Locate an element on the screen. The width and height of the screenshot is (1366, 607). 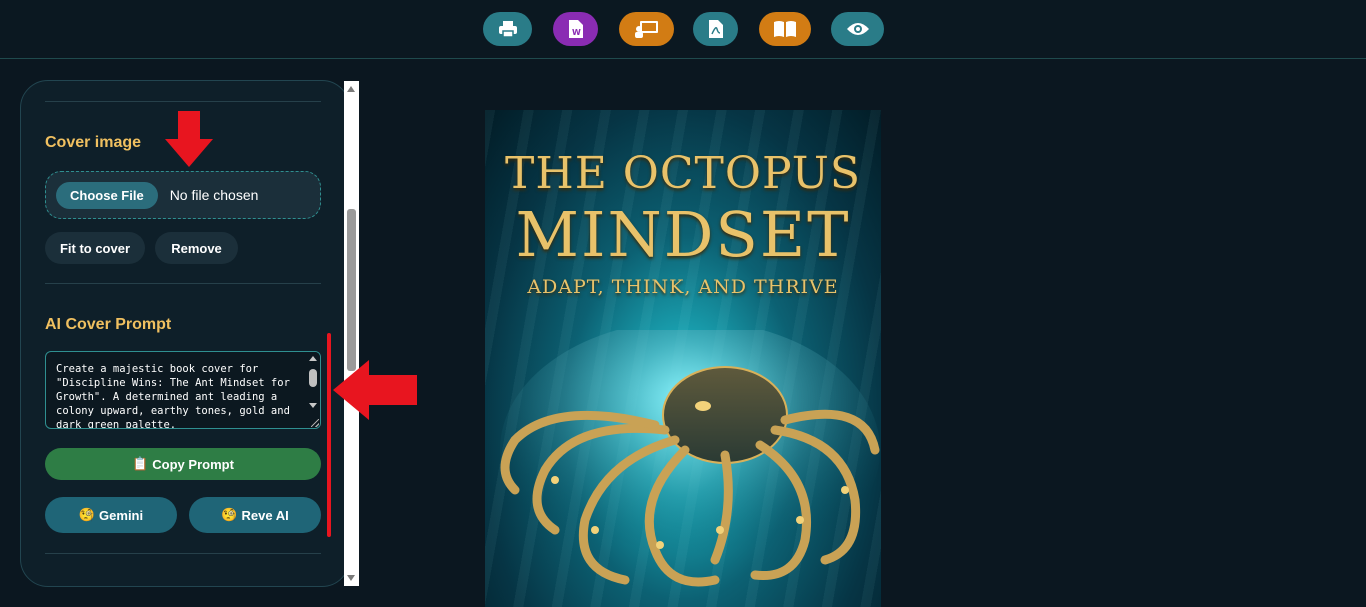
export-presentation-button is located at coordinates (646, 29).